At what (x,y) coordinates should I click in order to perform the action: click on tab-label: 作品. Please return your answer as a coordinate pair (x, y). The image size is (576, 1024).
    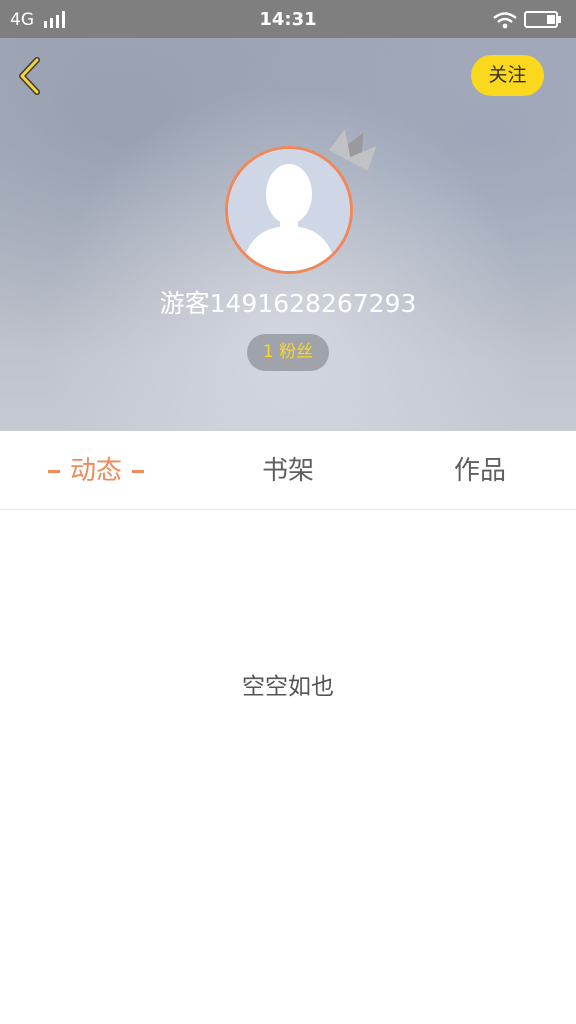
    Looking at the image, I should click on (479, 471).